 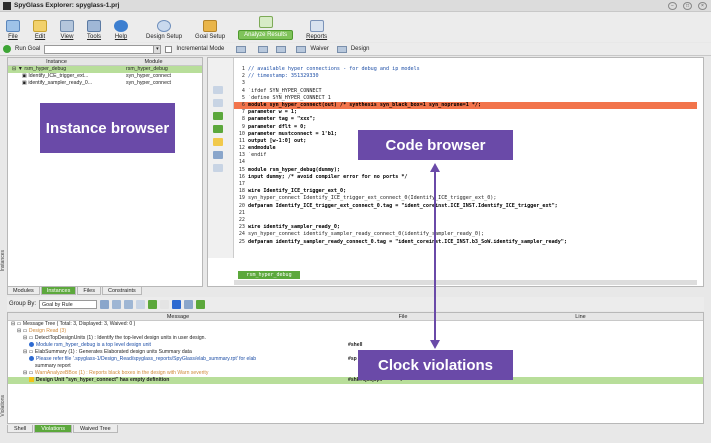 What do you see at coordinates (435, 256) in the screenshot?
I see `callout-arrows` at bounding box center [435, 256].